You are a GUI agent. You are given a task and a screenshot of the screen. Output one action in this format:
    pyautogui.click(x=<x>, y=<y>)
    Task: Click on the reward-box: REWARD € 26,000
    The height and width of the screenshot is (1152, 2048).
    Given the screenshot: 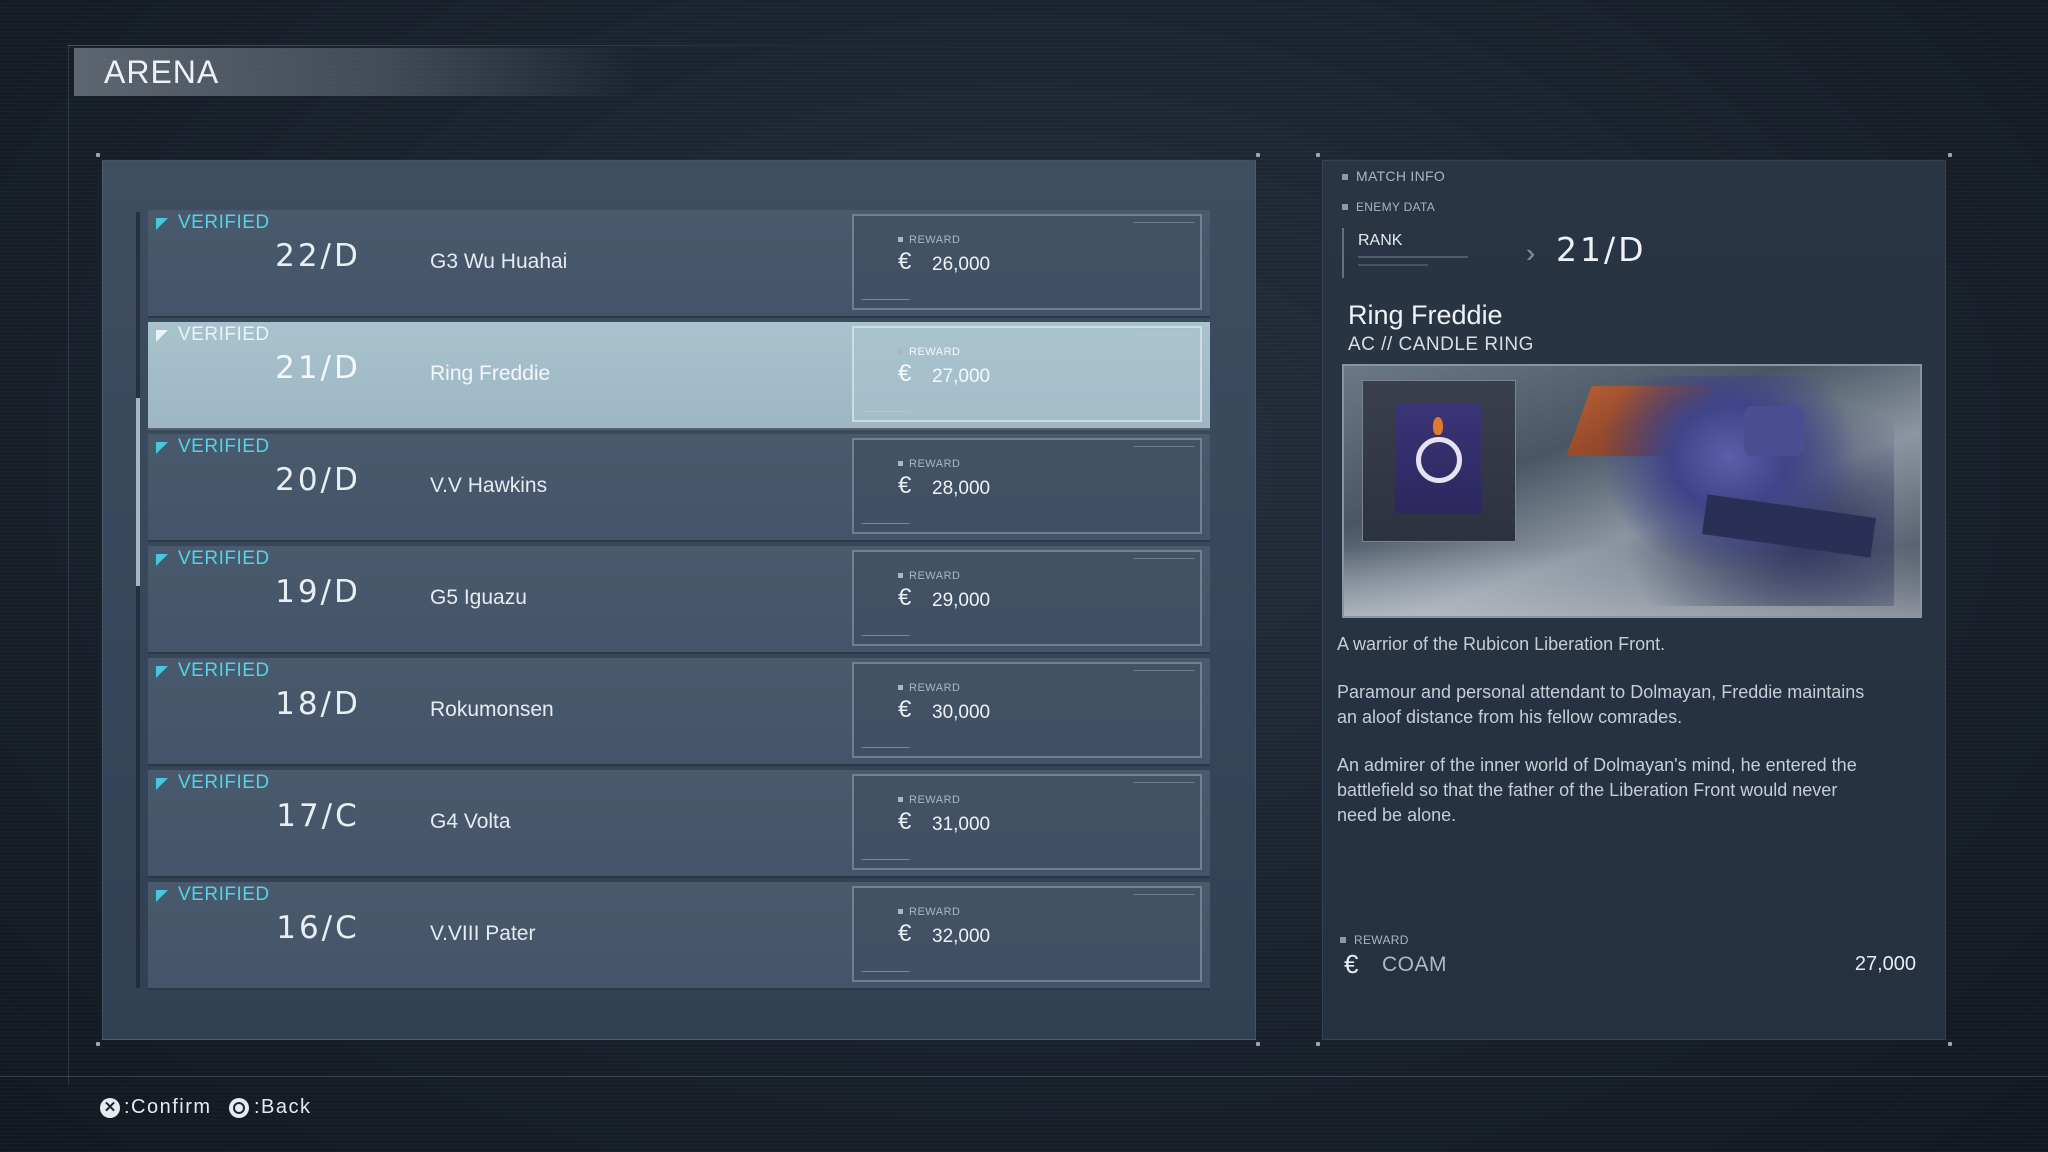 What is the action you would take?
    pyautogui.click(x=1027, y=262)
    